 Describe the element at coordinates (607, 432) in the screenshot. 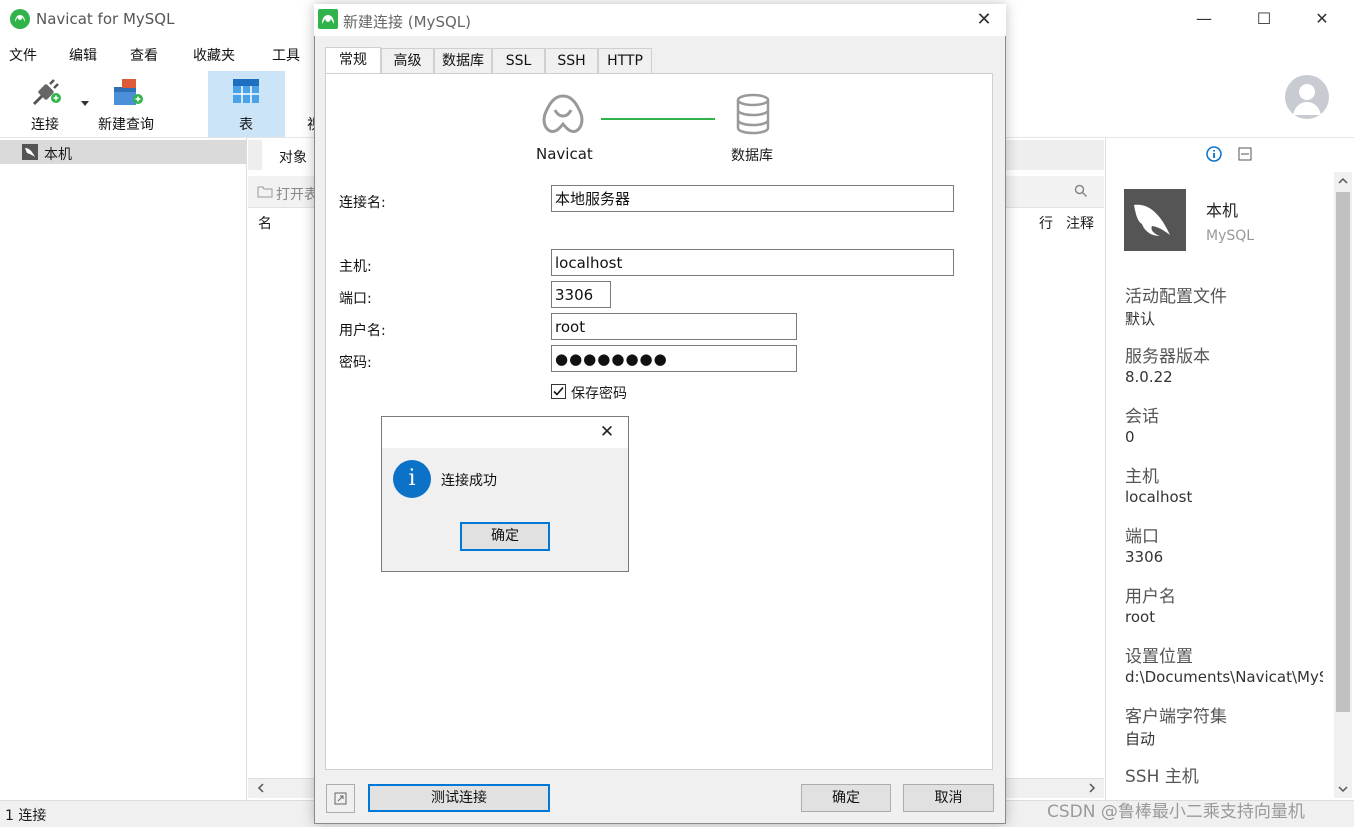

I see `messagebox-close-icon: ✕` at that location.